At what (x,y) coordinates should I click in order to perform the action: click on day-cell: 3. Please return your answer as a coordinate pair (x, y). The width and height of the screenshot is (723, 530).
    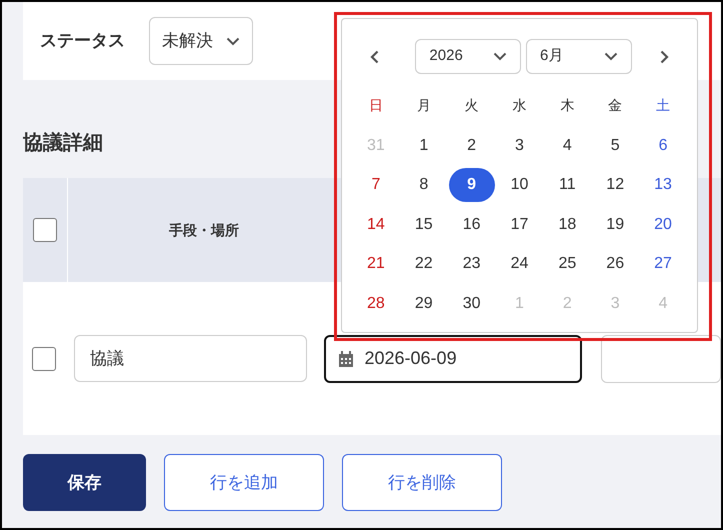
    Looking at the image, I should click on (519, 145).